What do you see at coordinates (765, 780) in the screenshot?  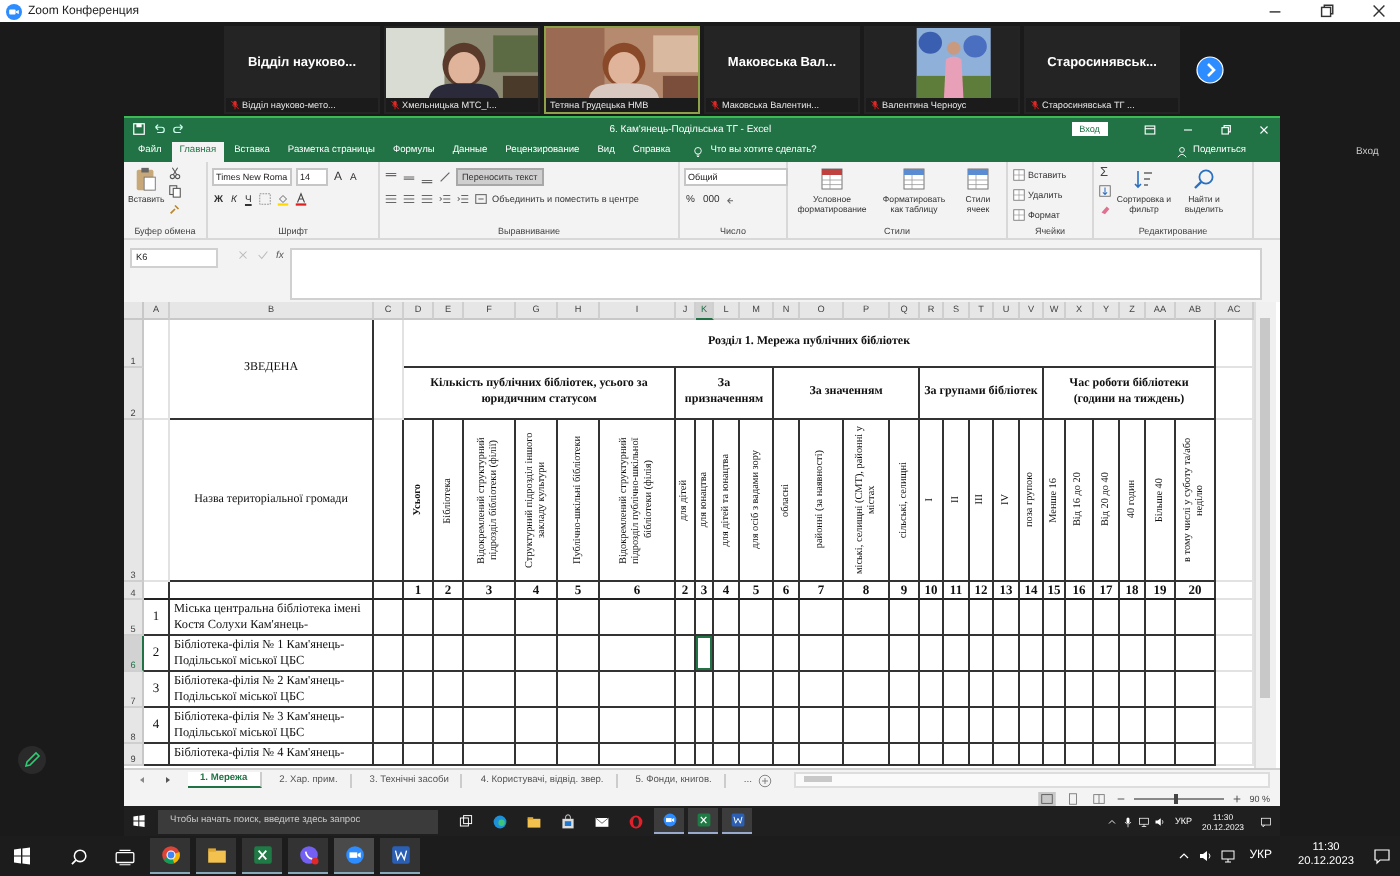 I see `add-sheet-icon` at bounding box center [765, 780].